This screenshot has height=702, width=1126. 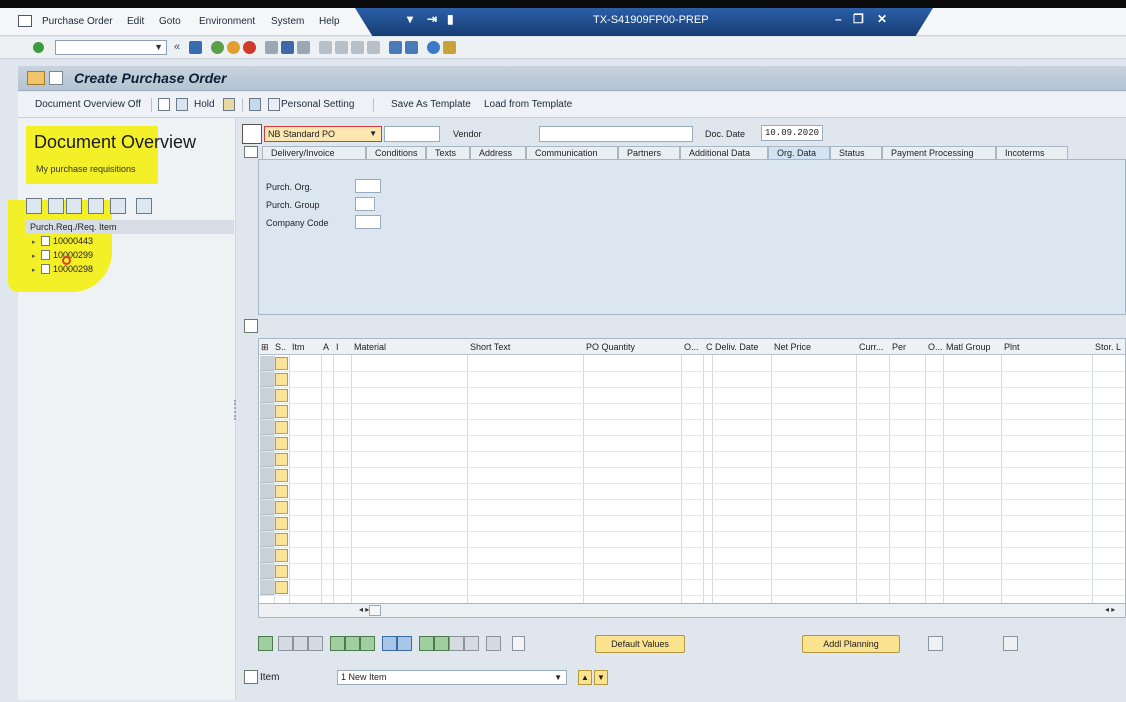 What do you see at coordinates (251, 152) in the screenshot?
I see `collapse-header-icon` at bounding box center [251, 152].